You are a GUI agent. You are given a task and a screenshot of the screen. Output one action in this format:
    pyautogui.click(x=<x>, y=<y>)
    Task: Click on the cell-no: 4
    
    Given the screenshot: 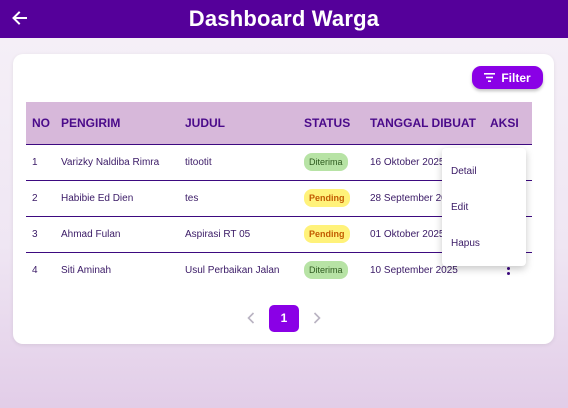 What is the action you would take?
    pyautogui.click(x=35, y=270)
    